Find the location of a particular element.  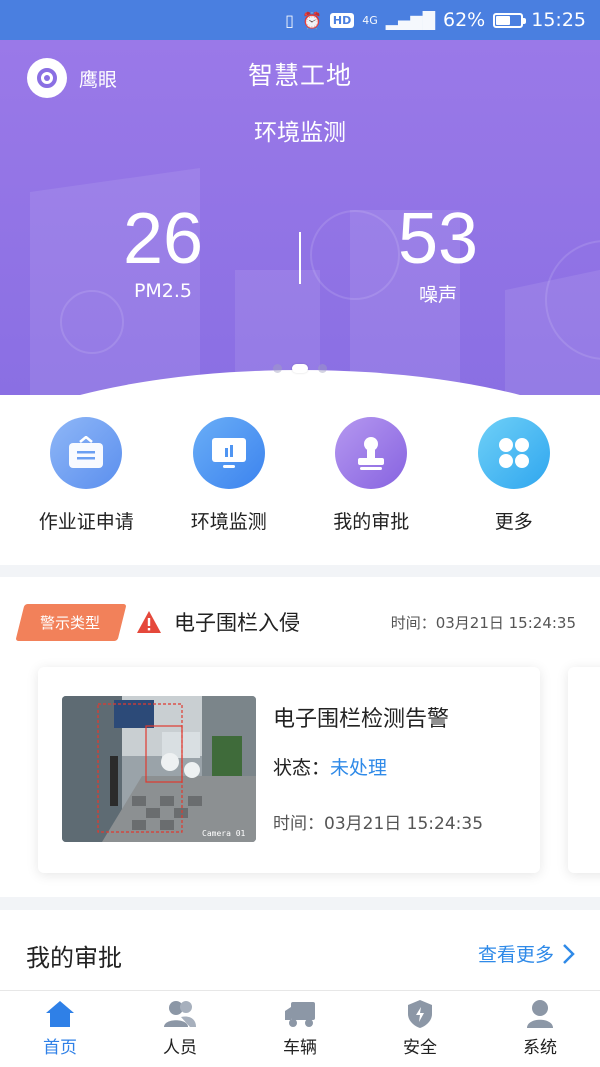

tab-label: 安全 is located at coordinates (420, 1048).